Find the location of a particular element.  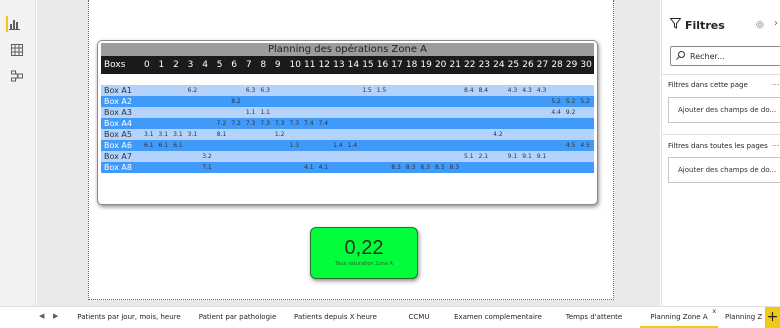

header-col: 7 is located at coordinates (252, 65).